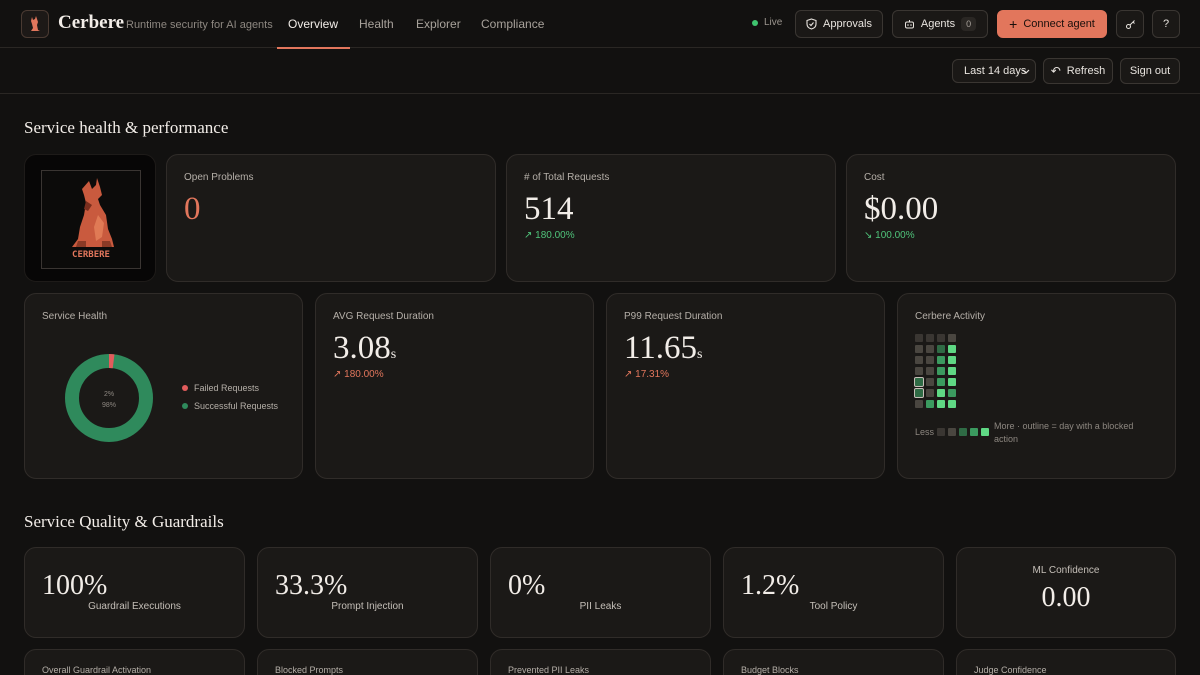 Image resolution: width=1200 pixels, height=675 pixels. I want to click on tab-overview: Overview, so click(313, 24).